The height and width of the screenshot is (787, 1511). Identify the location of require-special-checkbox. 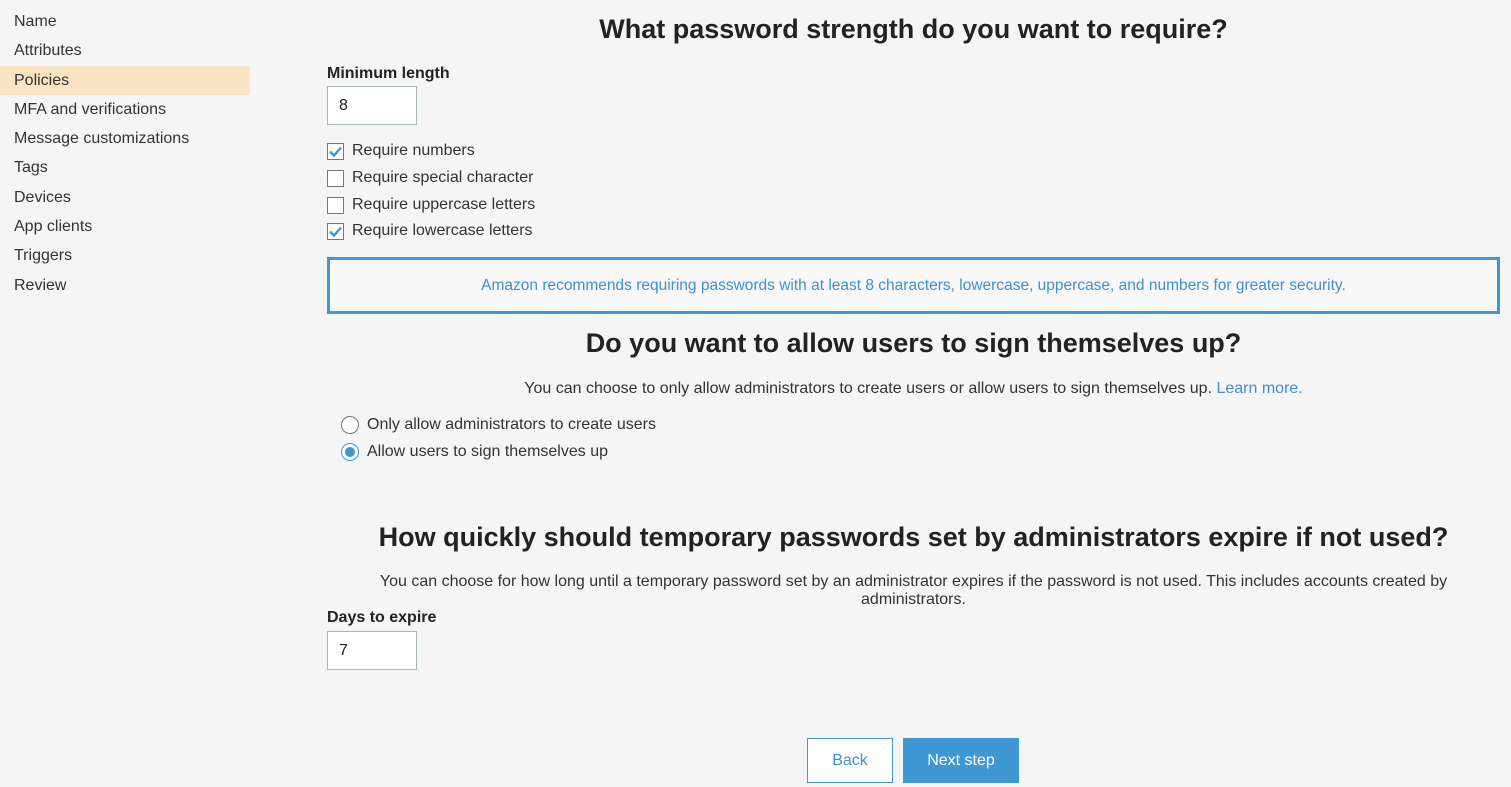
(335, 178).